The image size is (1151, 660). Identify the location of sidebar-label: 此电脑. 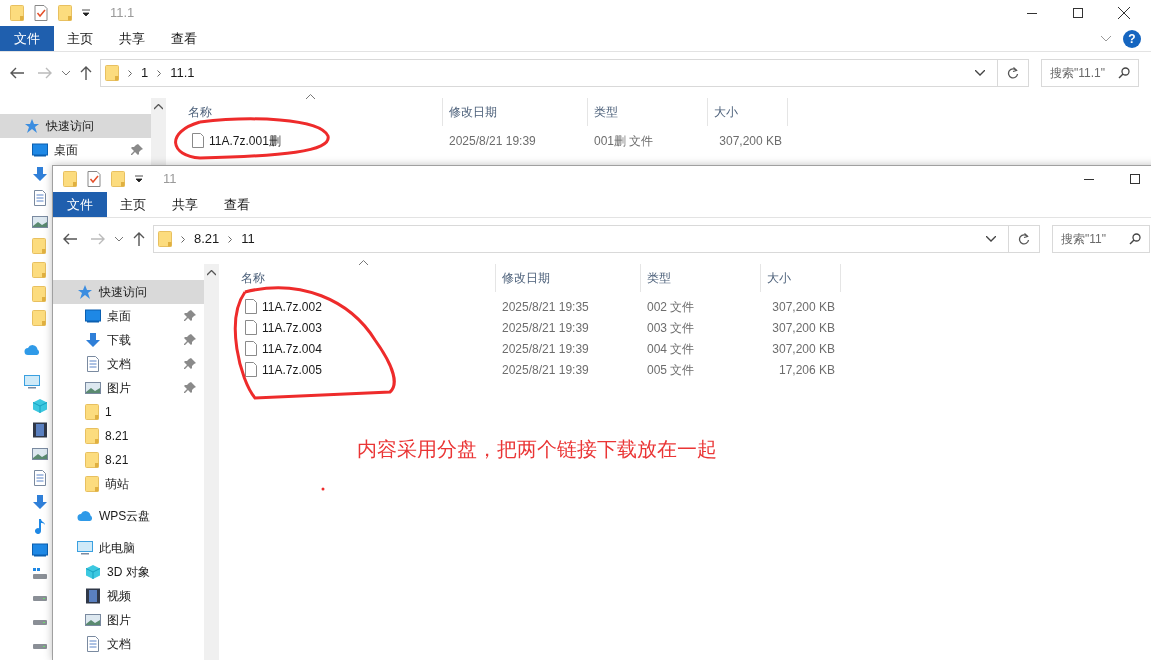
(117, 548).